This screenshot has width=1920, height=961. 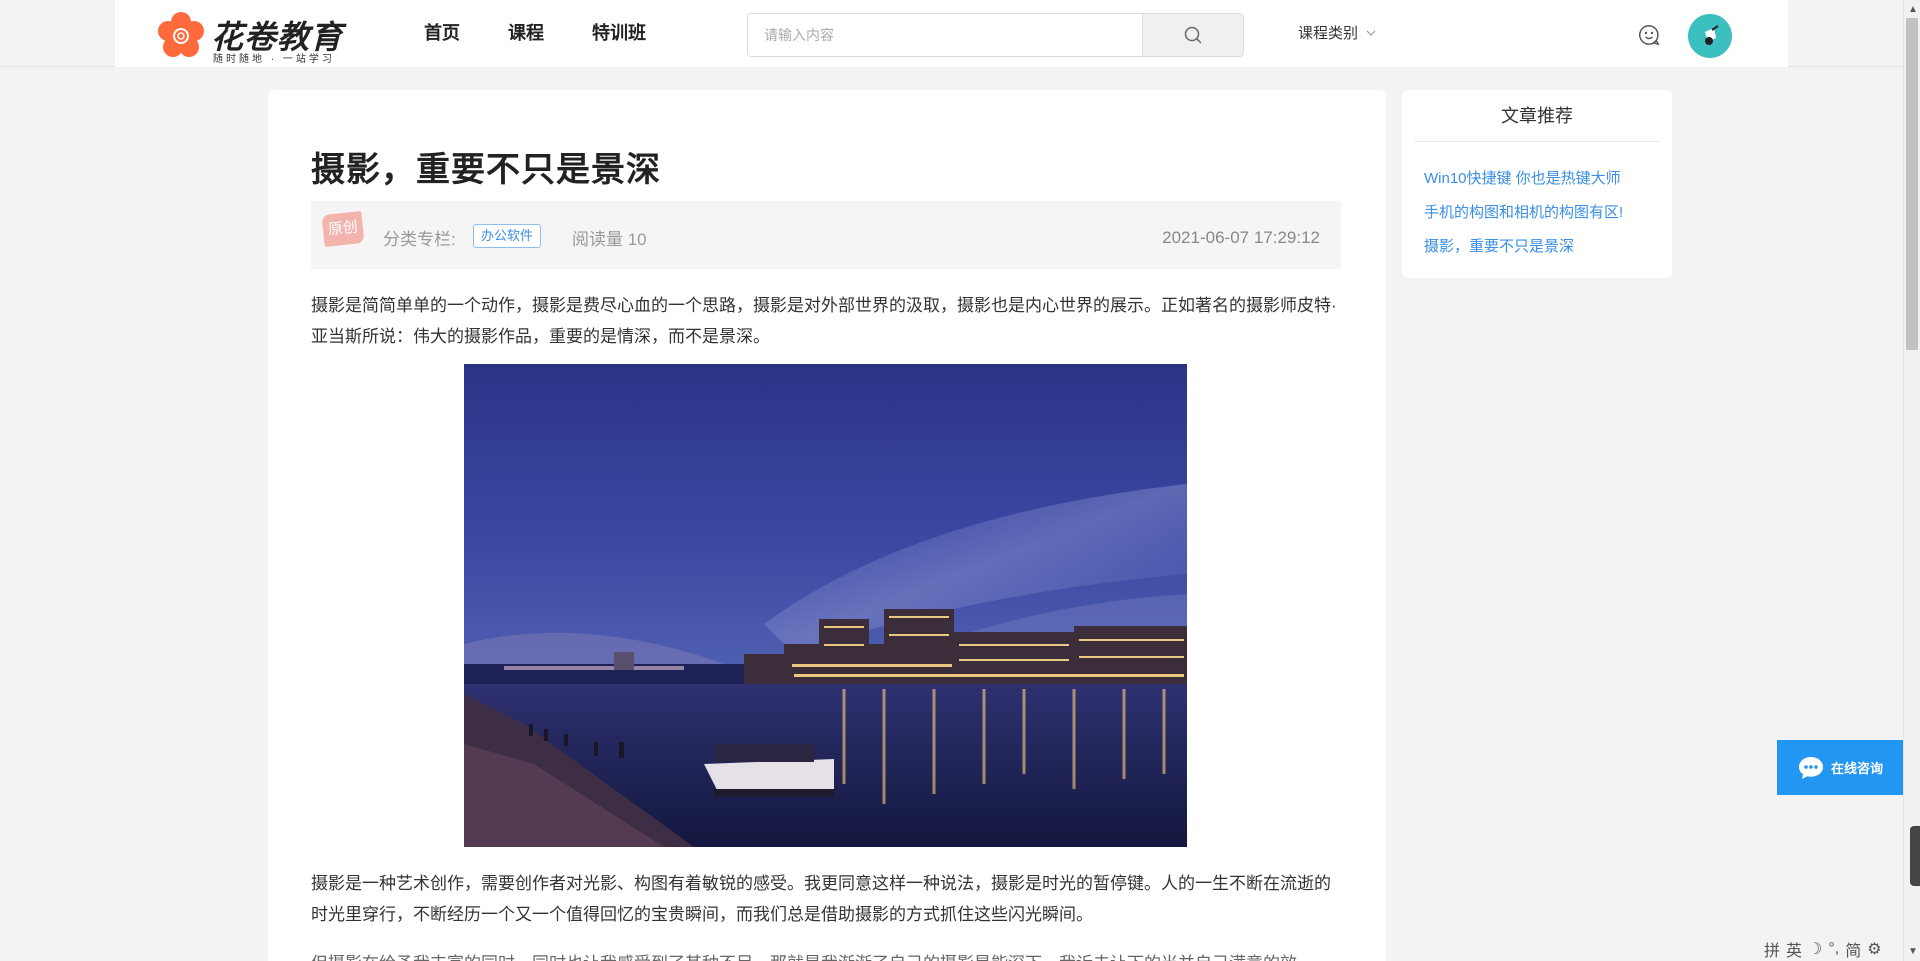 I want to click on scroll-up-arrow-icon: ▲, so click(x=1913, y=9).